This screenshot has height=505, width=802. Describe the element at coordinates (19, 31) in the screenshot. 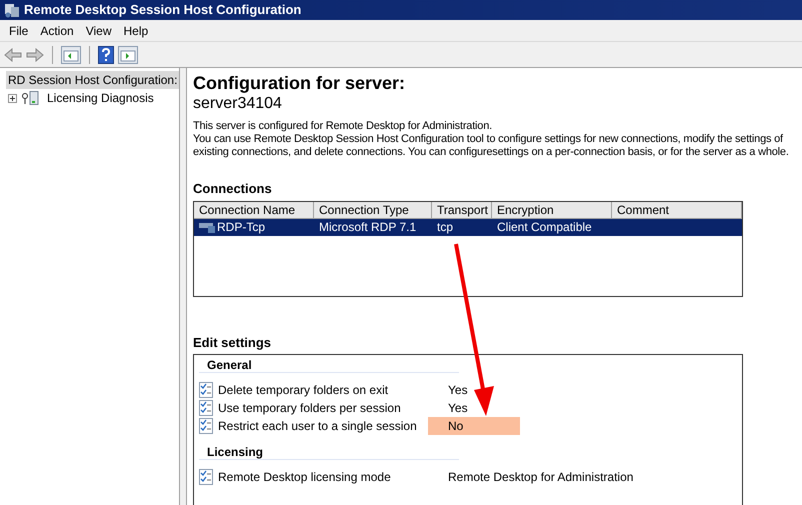

I see `menu-item: File` at that location.